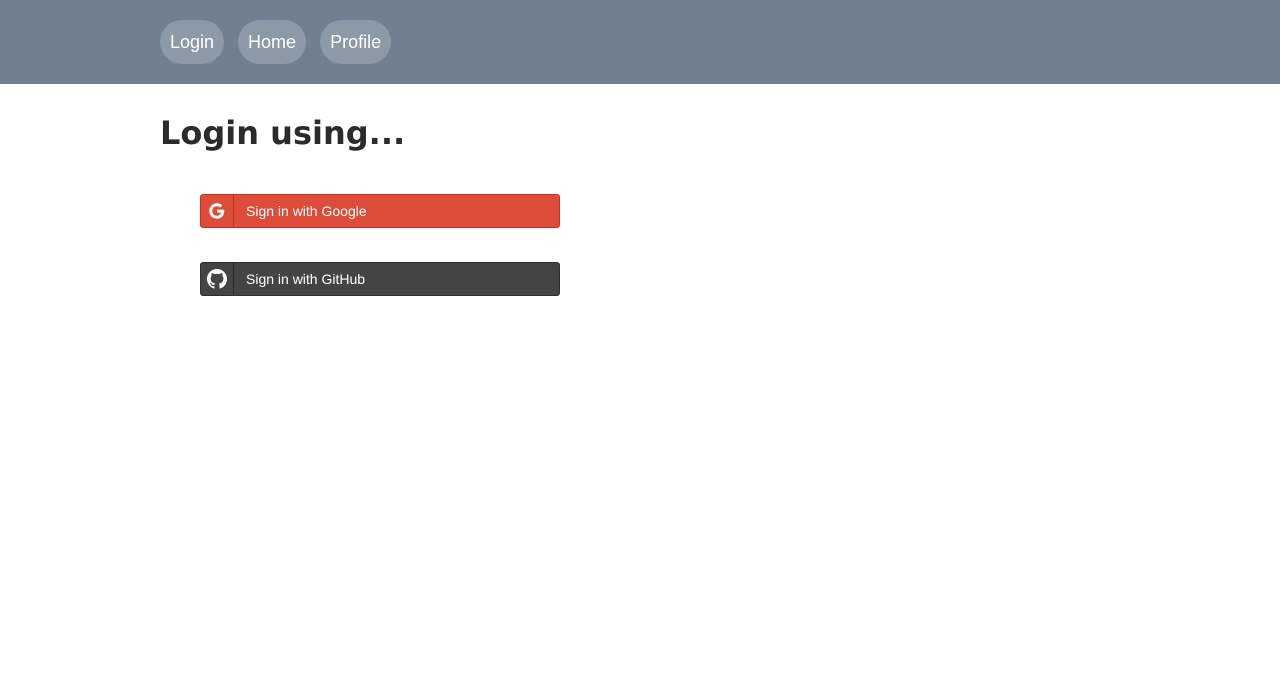 This screenshot has width=1280, height=673. I want to click on google-icon, so click(217, 211).